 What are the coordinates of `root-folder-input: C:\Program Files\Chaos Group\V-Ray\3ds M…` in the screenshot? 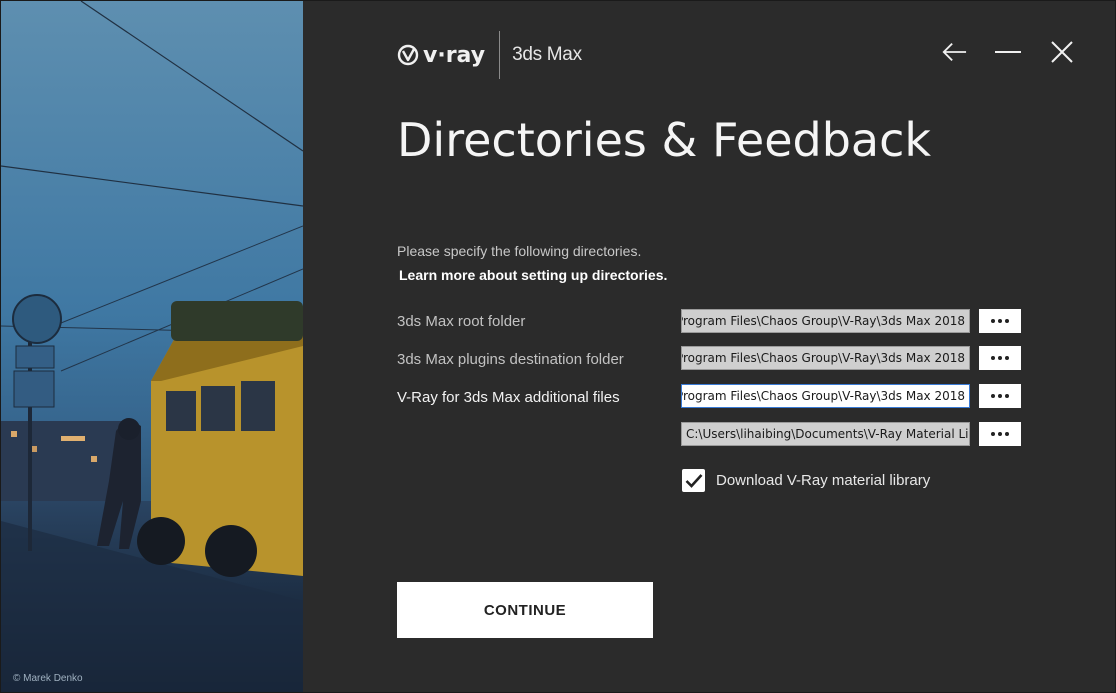 It's located at (825, 321).